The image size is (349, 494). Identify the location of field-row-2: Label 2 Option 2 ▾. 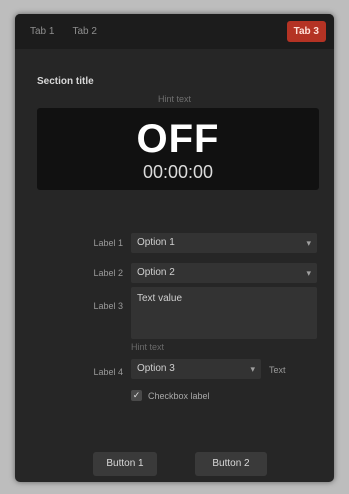
(174, 273).